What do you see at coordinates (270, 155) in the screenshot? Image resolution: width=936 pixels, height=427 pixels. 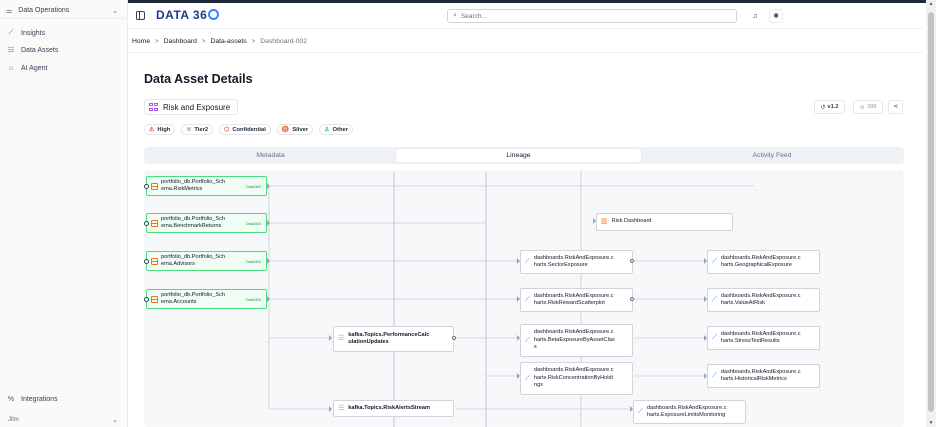 I see `tab-metadata: Metadata` at bounding box center [270, 155].